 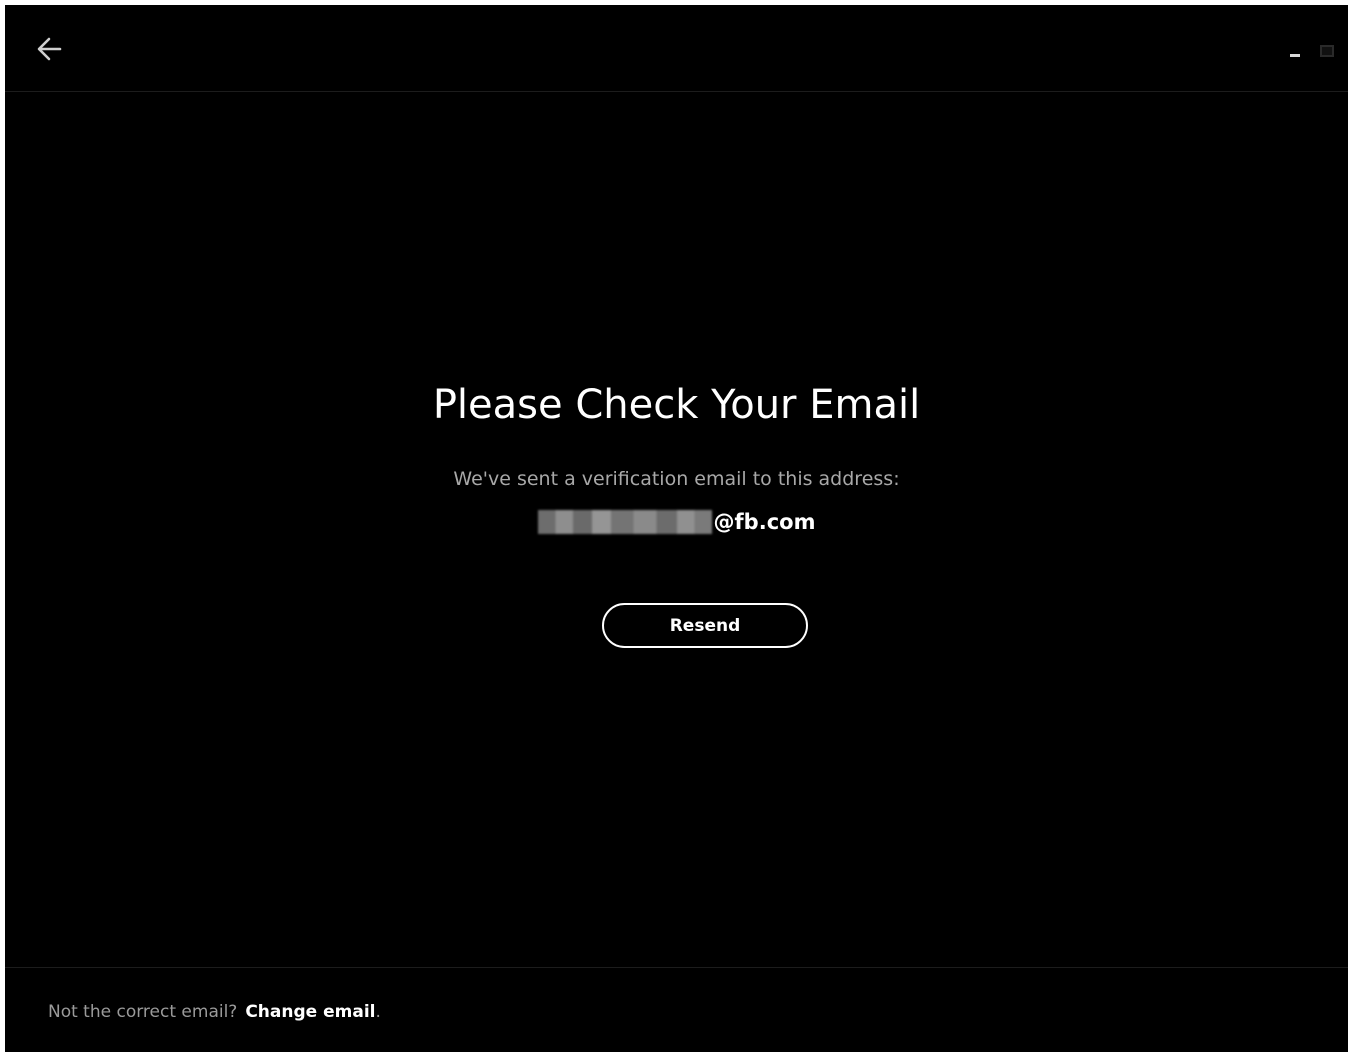 I want to click on redacted-email-user, so click(x=624, y=522).